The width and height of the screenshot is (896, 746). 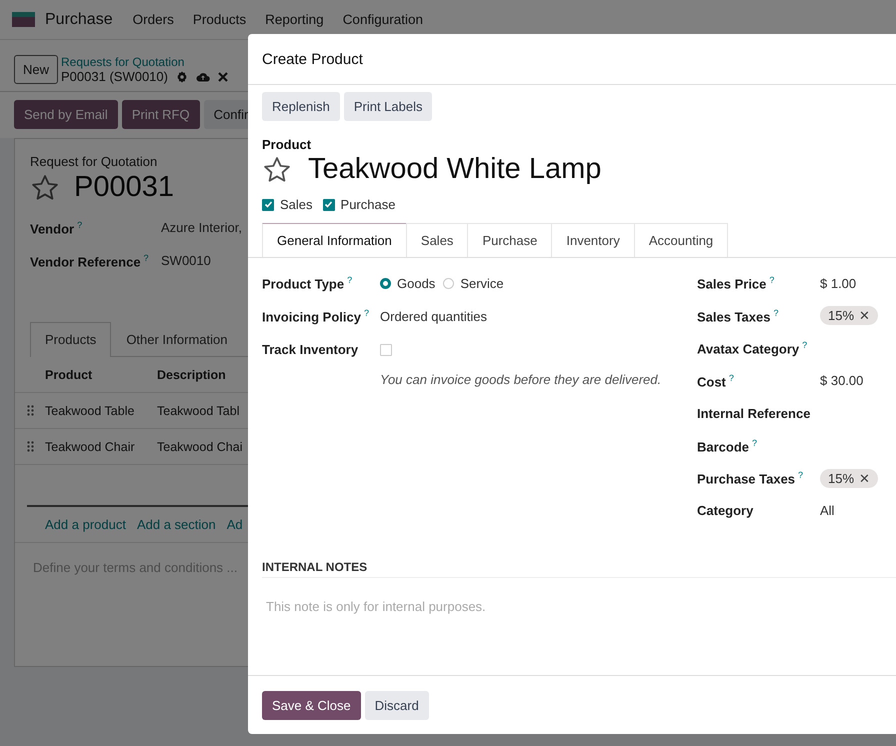 I want to click on table-cell-text: Teakwood Table, so click(x=90, y=411).